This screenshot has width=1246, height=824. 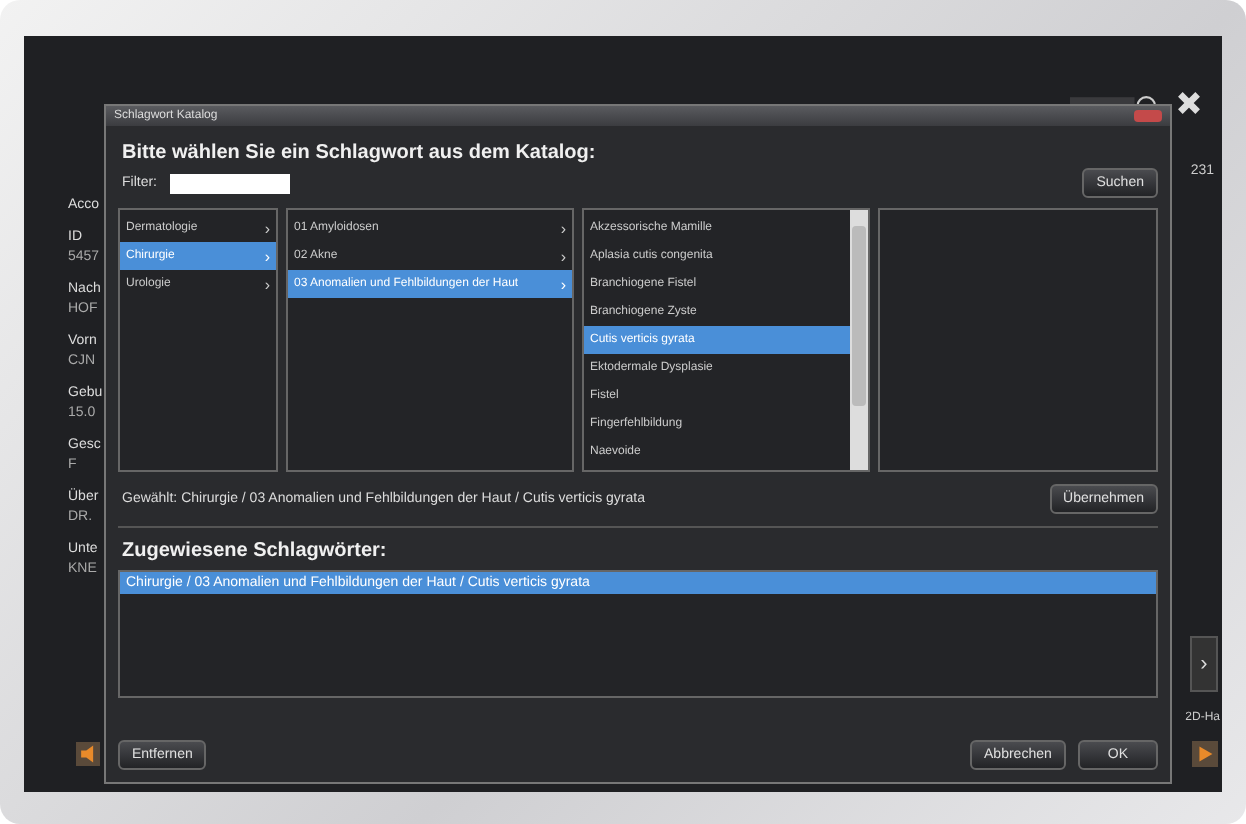 What do you see at coordinates (255, 551) in the screenshot?
I see `section-heading: Zugewiesene Schlagwörter:` at bounding box center [255, 551].